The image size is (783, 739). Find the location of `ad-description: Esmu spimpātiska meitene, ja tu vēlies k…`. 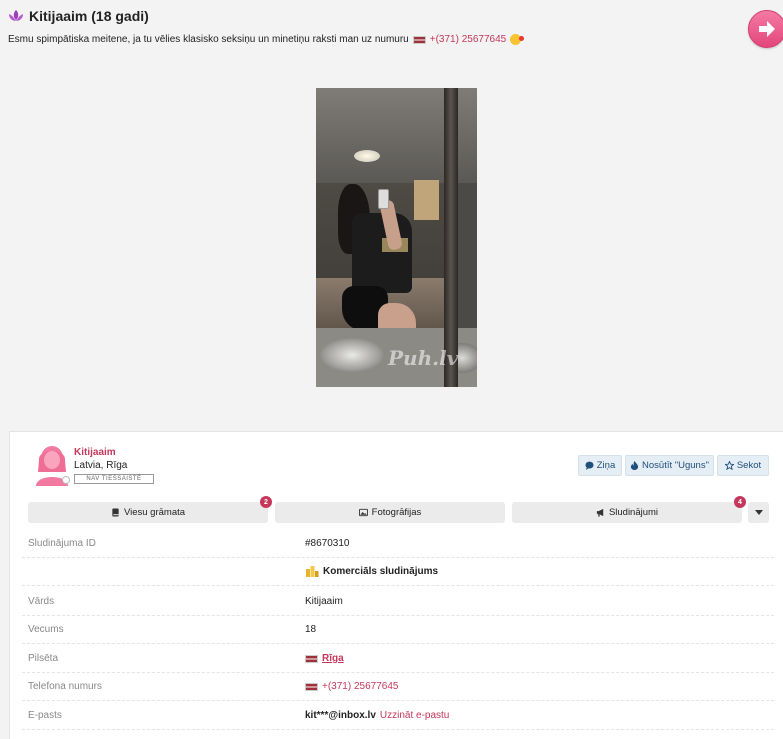

ad-description: Esmu spimpātiska meitene, ja tu vēlies k… is located at coordinates (266, 39).